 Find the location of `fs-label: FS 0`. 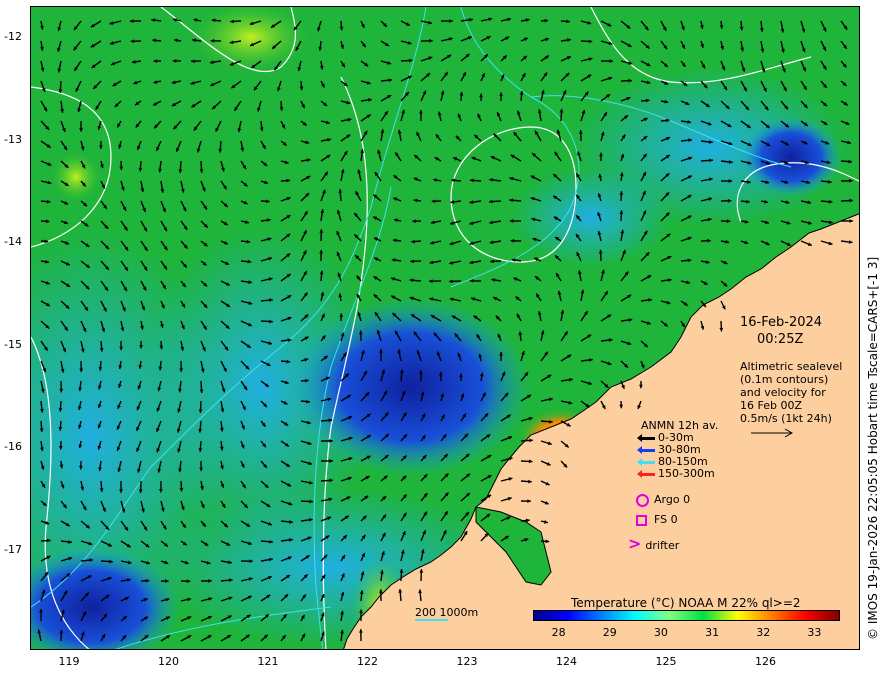

fs-label: FS 0 is located at coordinates (666, 519).